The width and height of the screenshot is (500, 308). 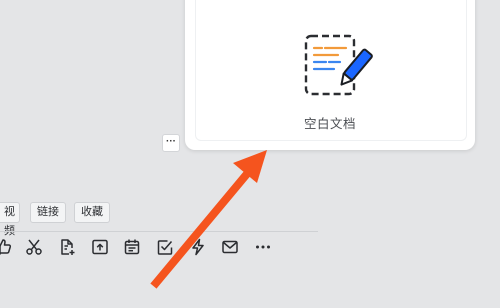 What do you see at coordinates (230, 247) in the screenshot?
I see `mail-icon` at bounding box center [230, 247].